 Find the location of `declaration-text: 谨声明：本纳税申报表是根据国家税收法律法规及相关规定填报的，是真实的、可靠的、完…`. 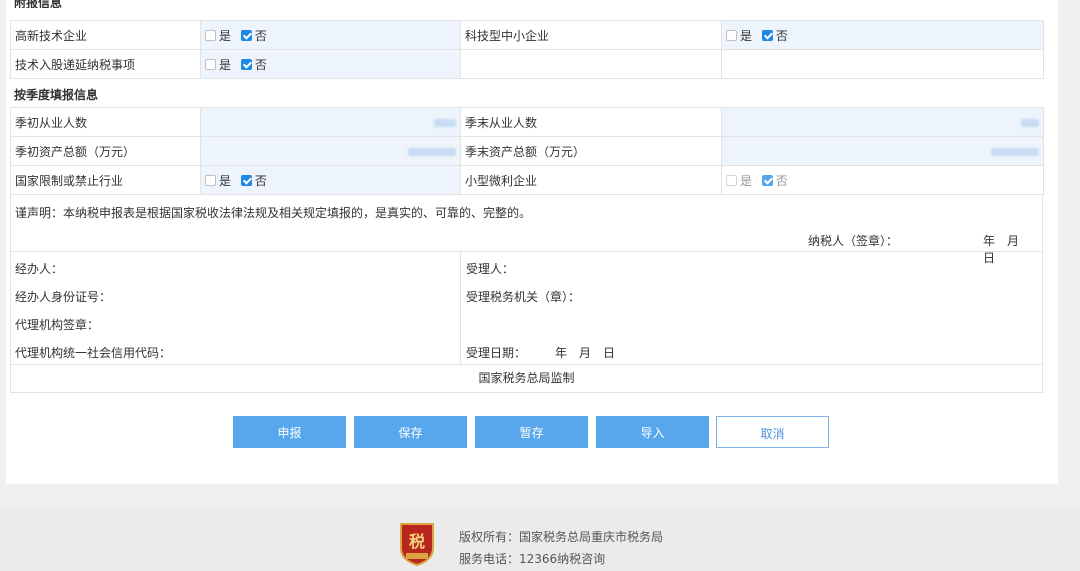

declaration-text: 谨声明：本纳税申报表是根据国家税收法律法规及相关规定填报的，是真实的、可靠的、完… is located at coordinates (273, 213).